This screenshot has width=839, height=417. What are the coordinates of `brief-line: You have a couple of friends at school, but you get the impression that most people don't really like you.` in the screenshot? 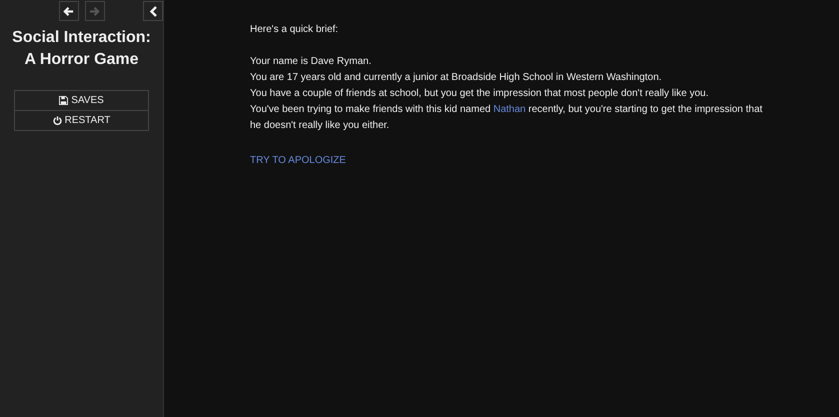 It's located at (480, 94).